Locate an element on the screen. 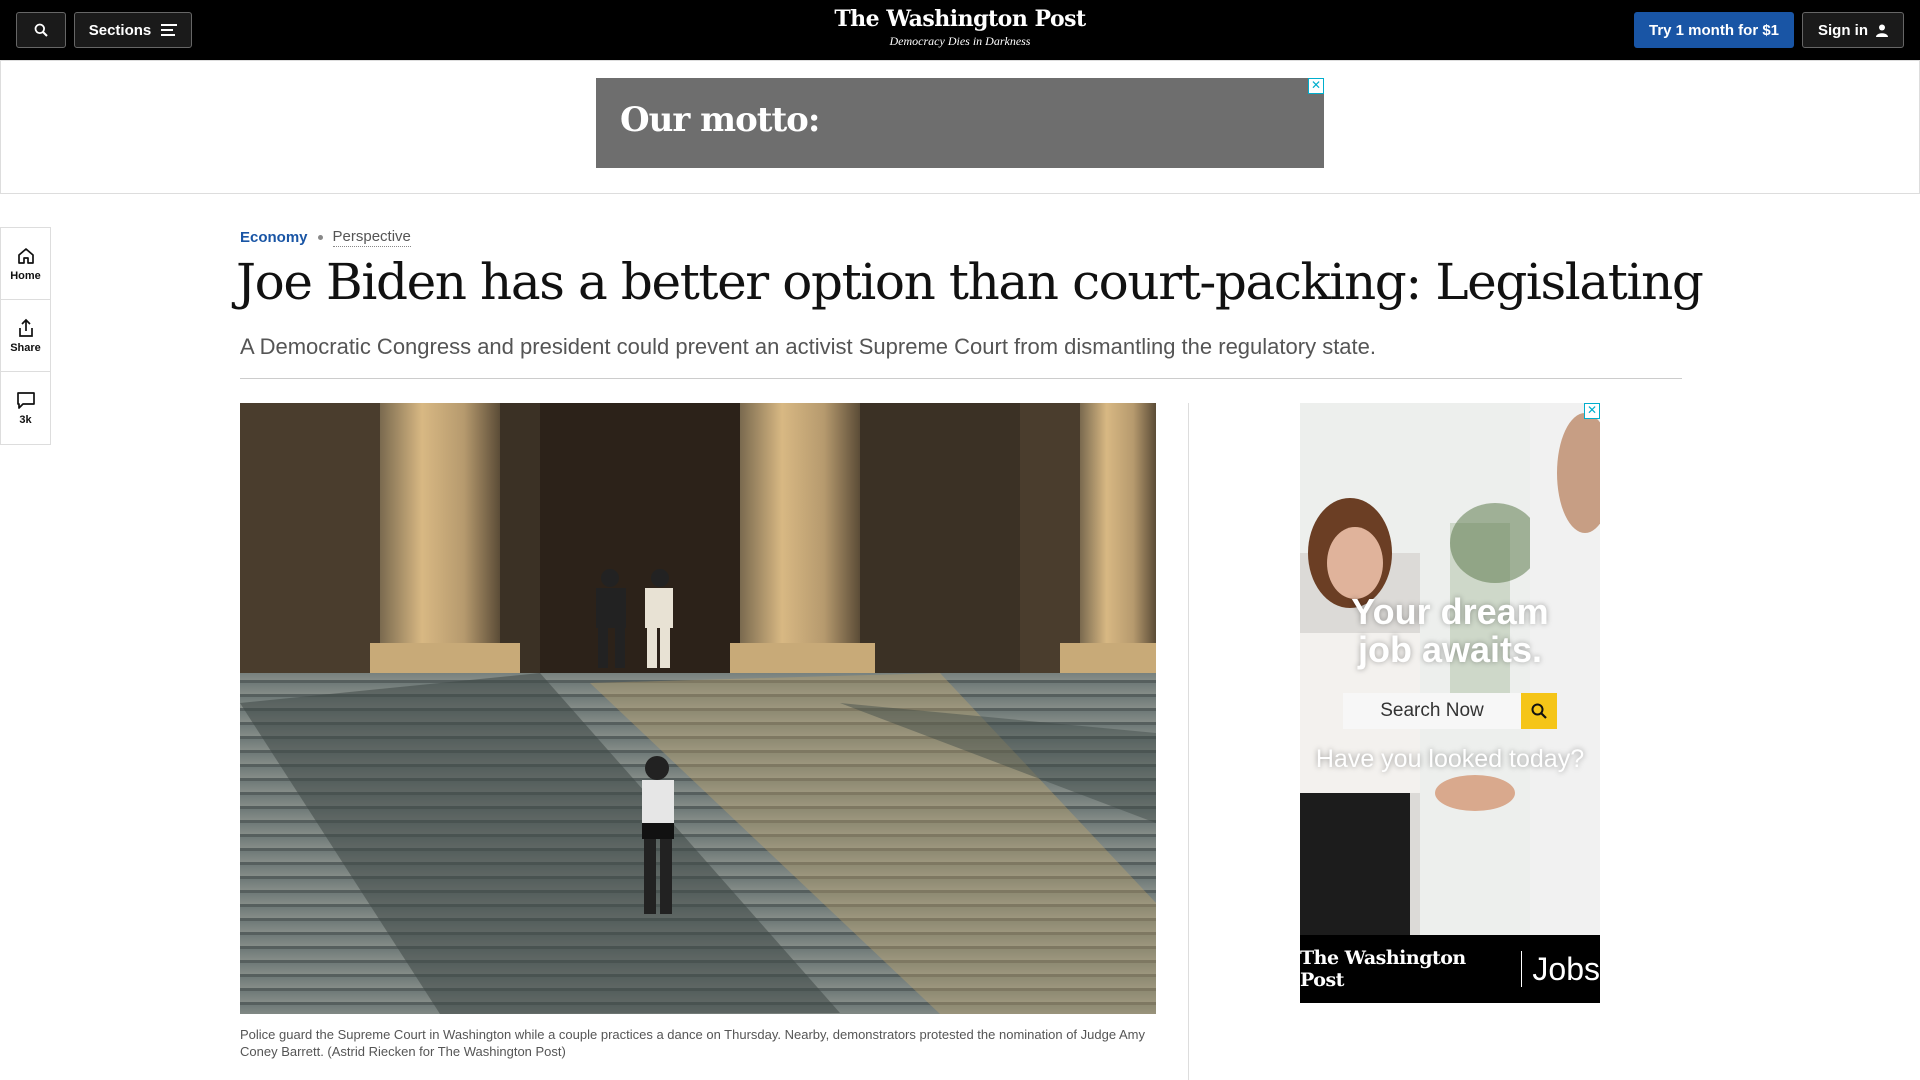  user-icon is located at coordinates (1882, 30).